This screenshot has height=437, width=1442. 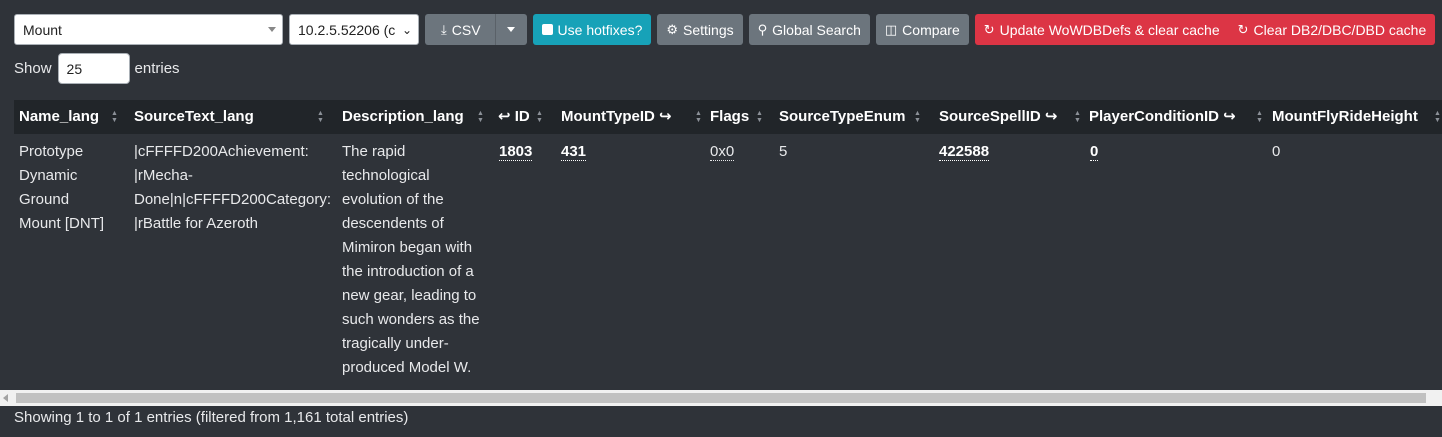 What do you see at coordinates (233, 199) in the screenshot?
I see `cell-text-line: Done|n|cFFFFD200Category:` at bounding box center [233, 199].